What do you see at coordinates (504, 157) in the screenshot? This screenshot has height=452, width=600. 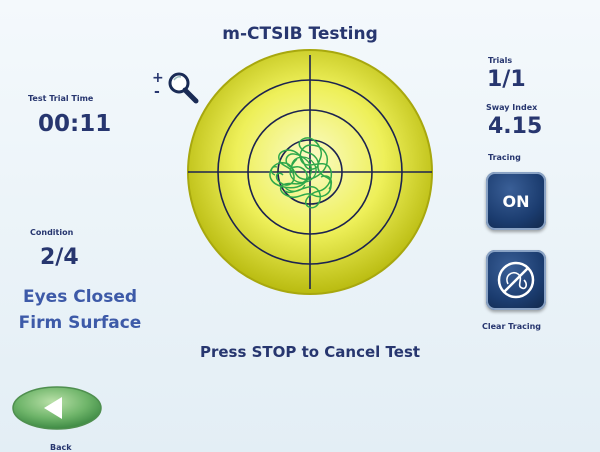 I see `tracing-label: Tracing` at bounding box center [504, 157].